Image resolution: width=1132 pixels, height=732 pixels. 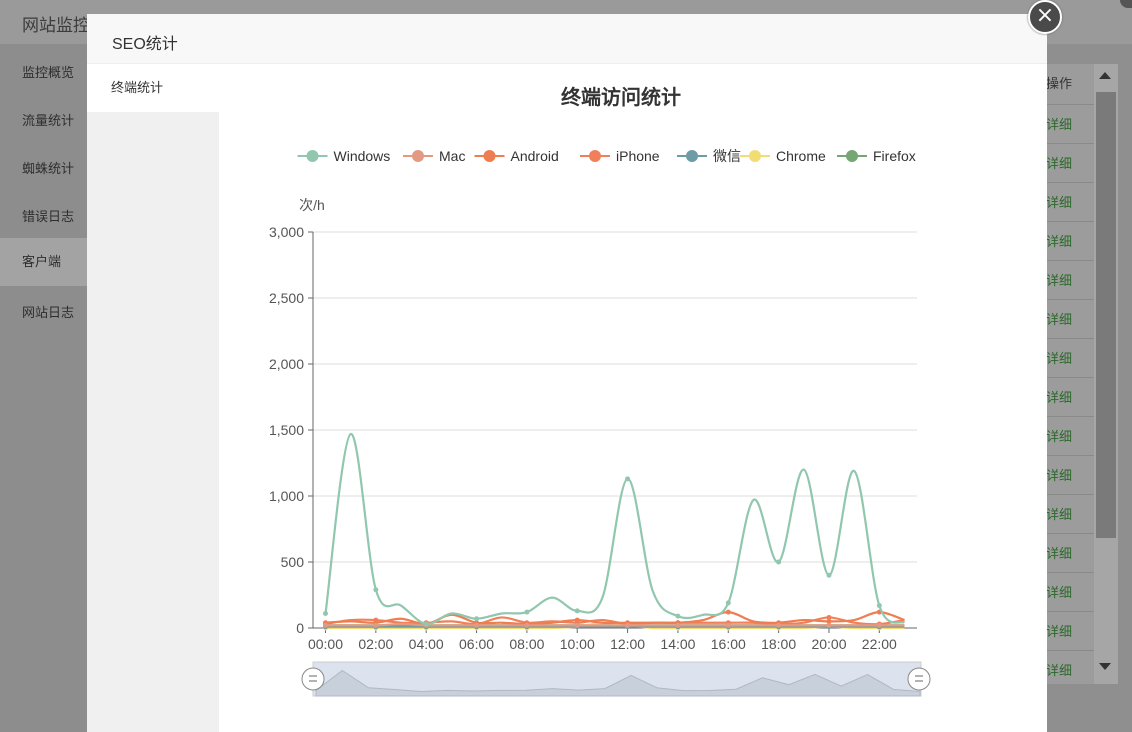 I want to click on sidebar-item: 错误日志, so click(x=48, y=215).